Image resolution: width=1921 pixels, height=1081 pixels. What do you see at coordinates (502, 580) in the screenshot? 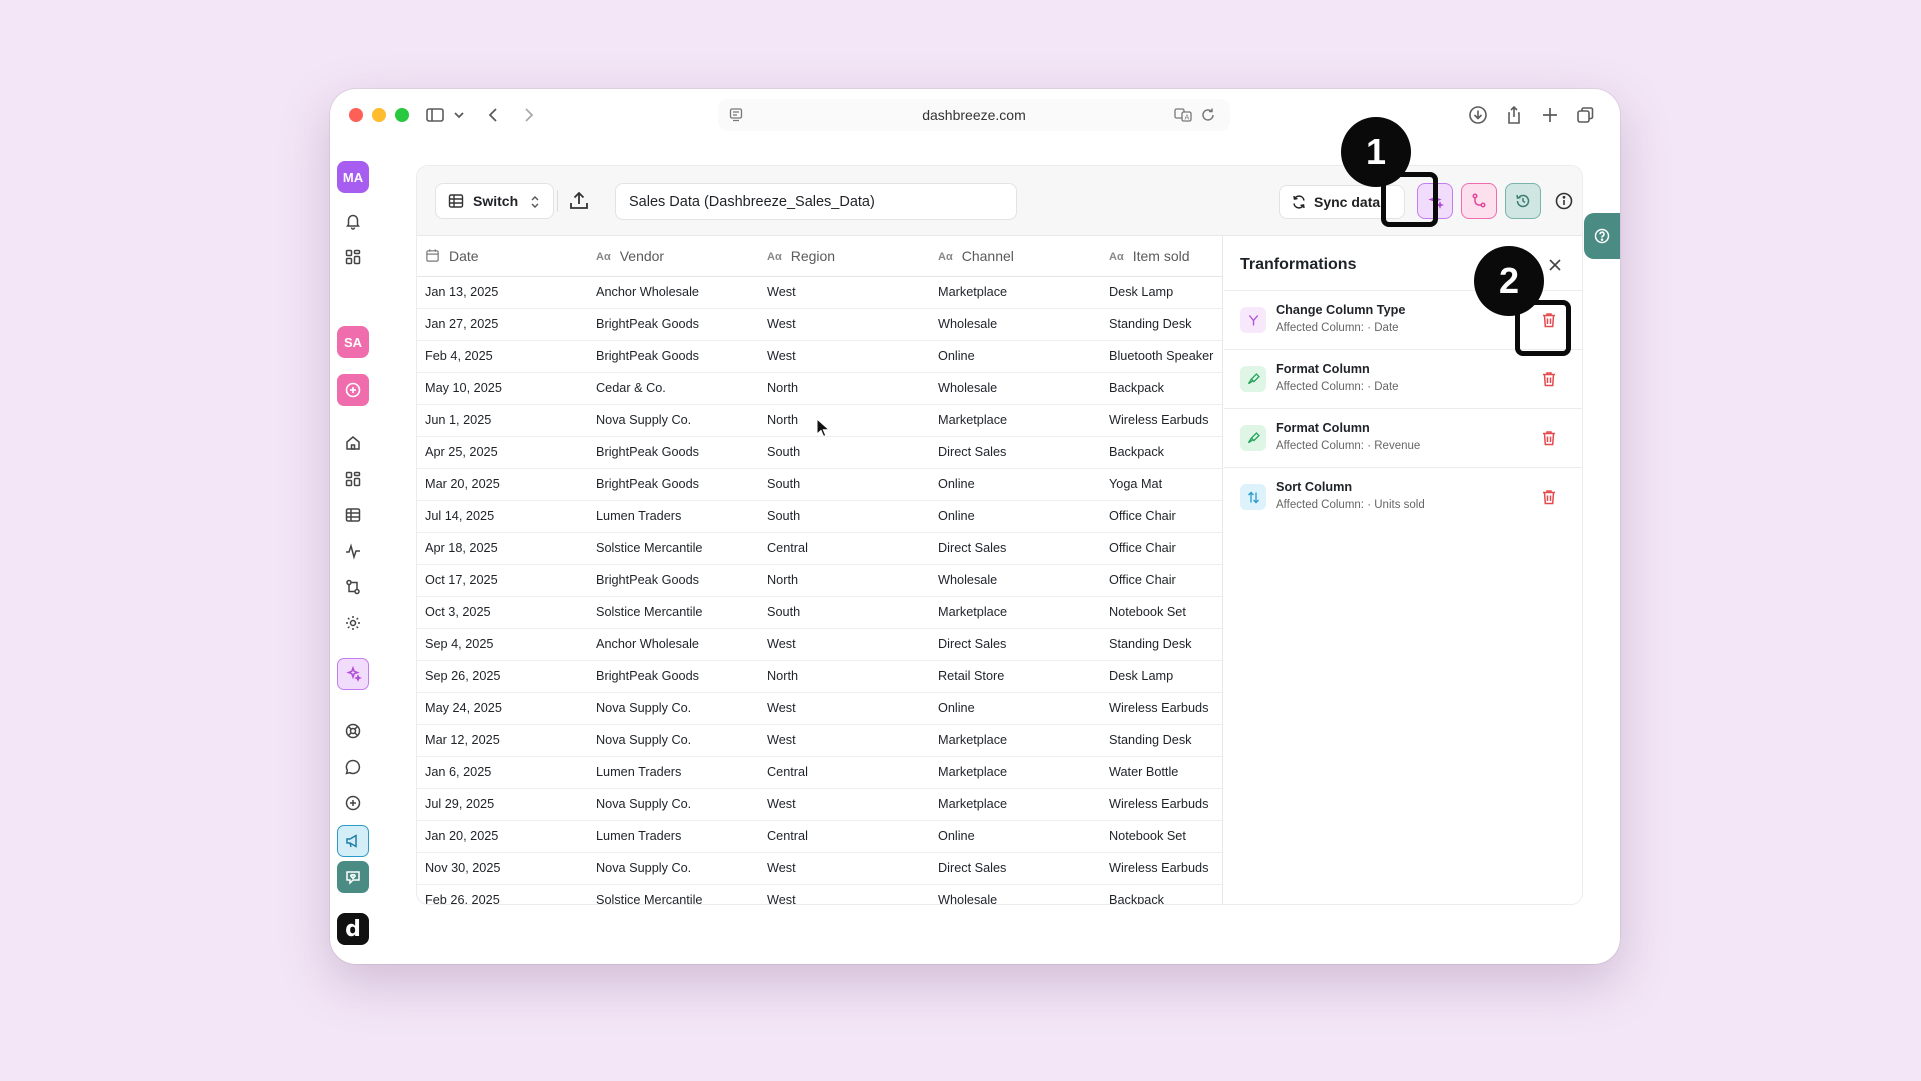
I see `cell-date: Oct 17, 2025` at bounding box center [502, 580].